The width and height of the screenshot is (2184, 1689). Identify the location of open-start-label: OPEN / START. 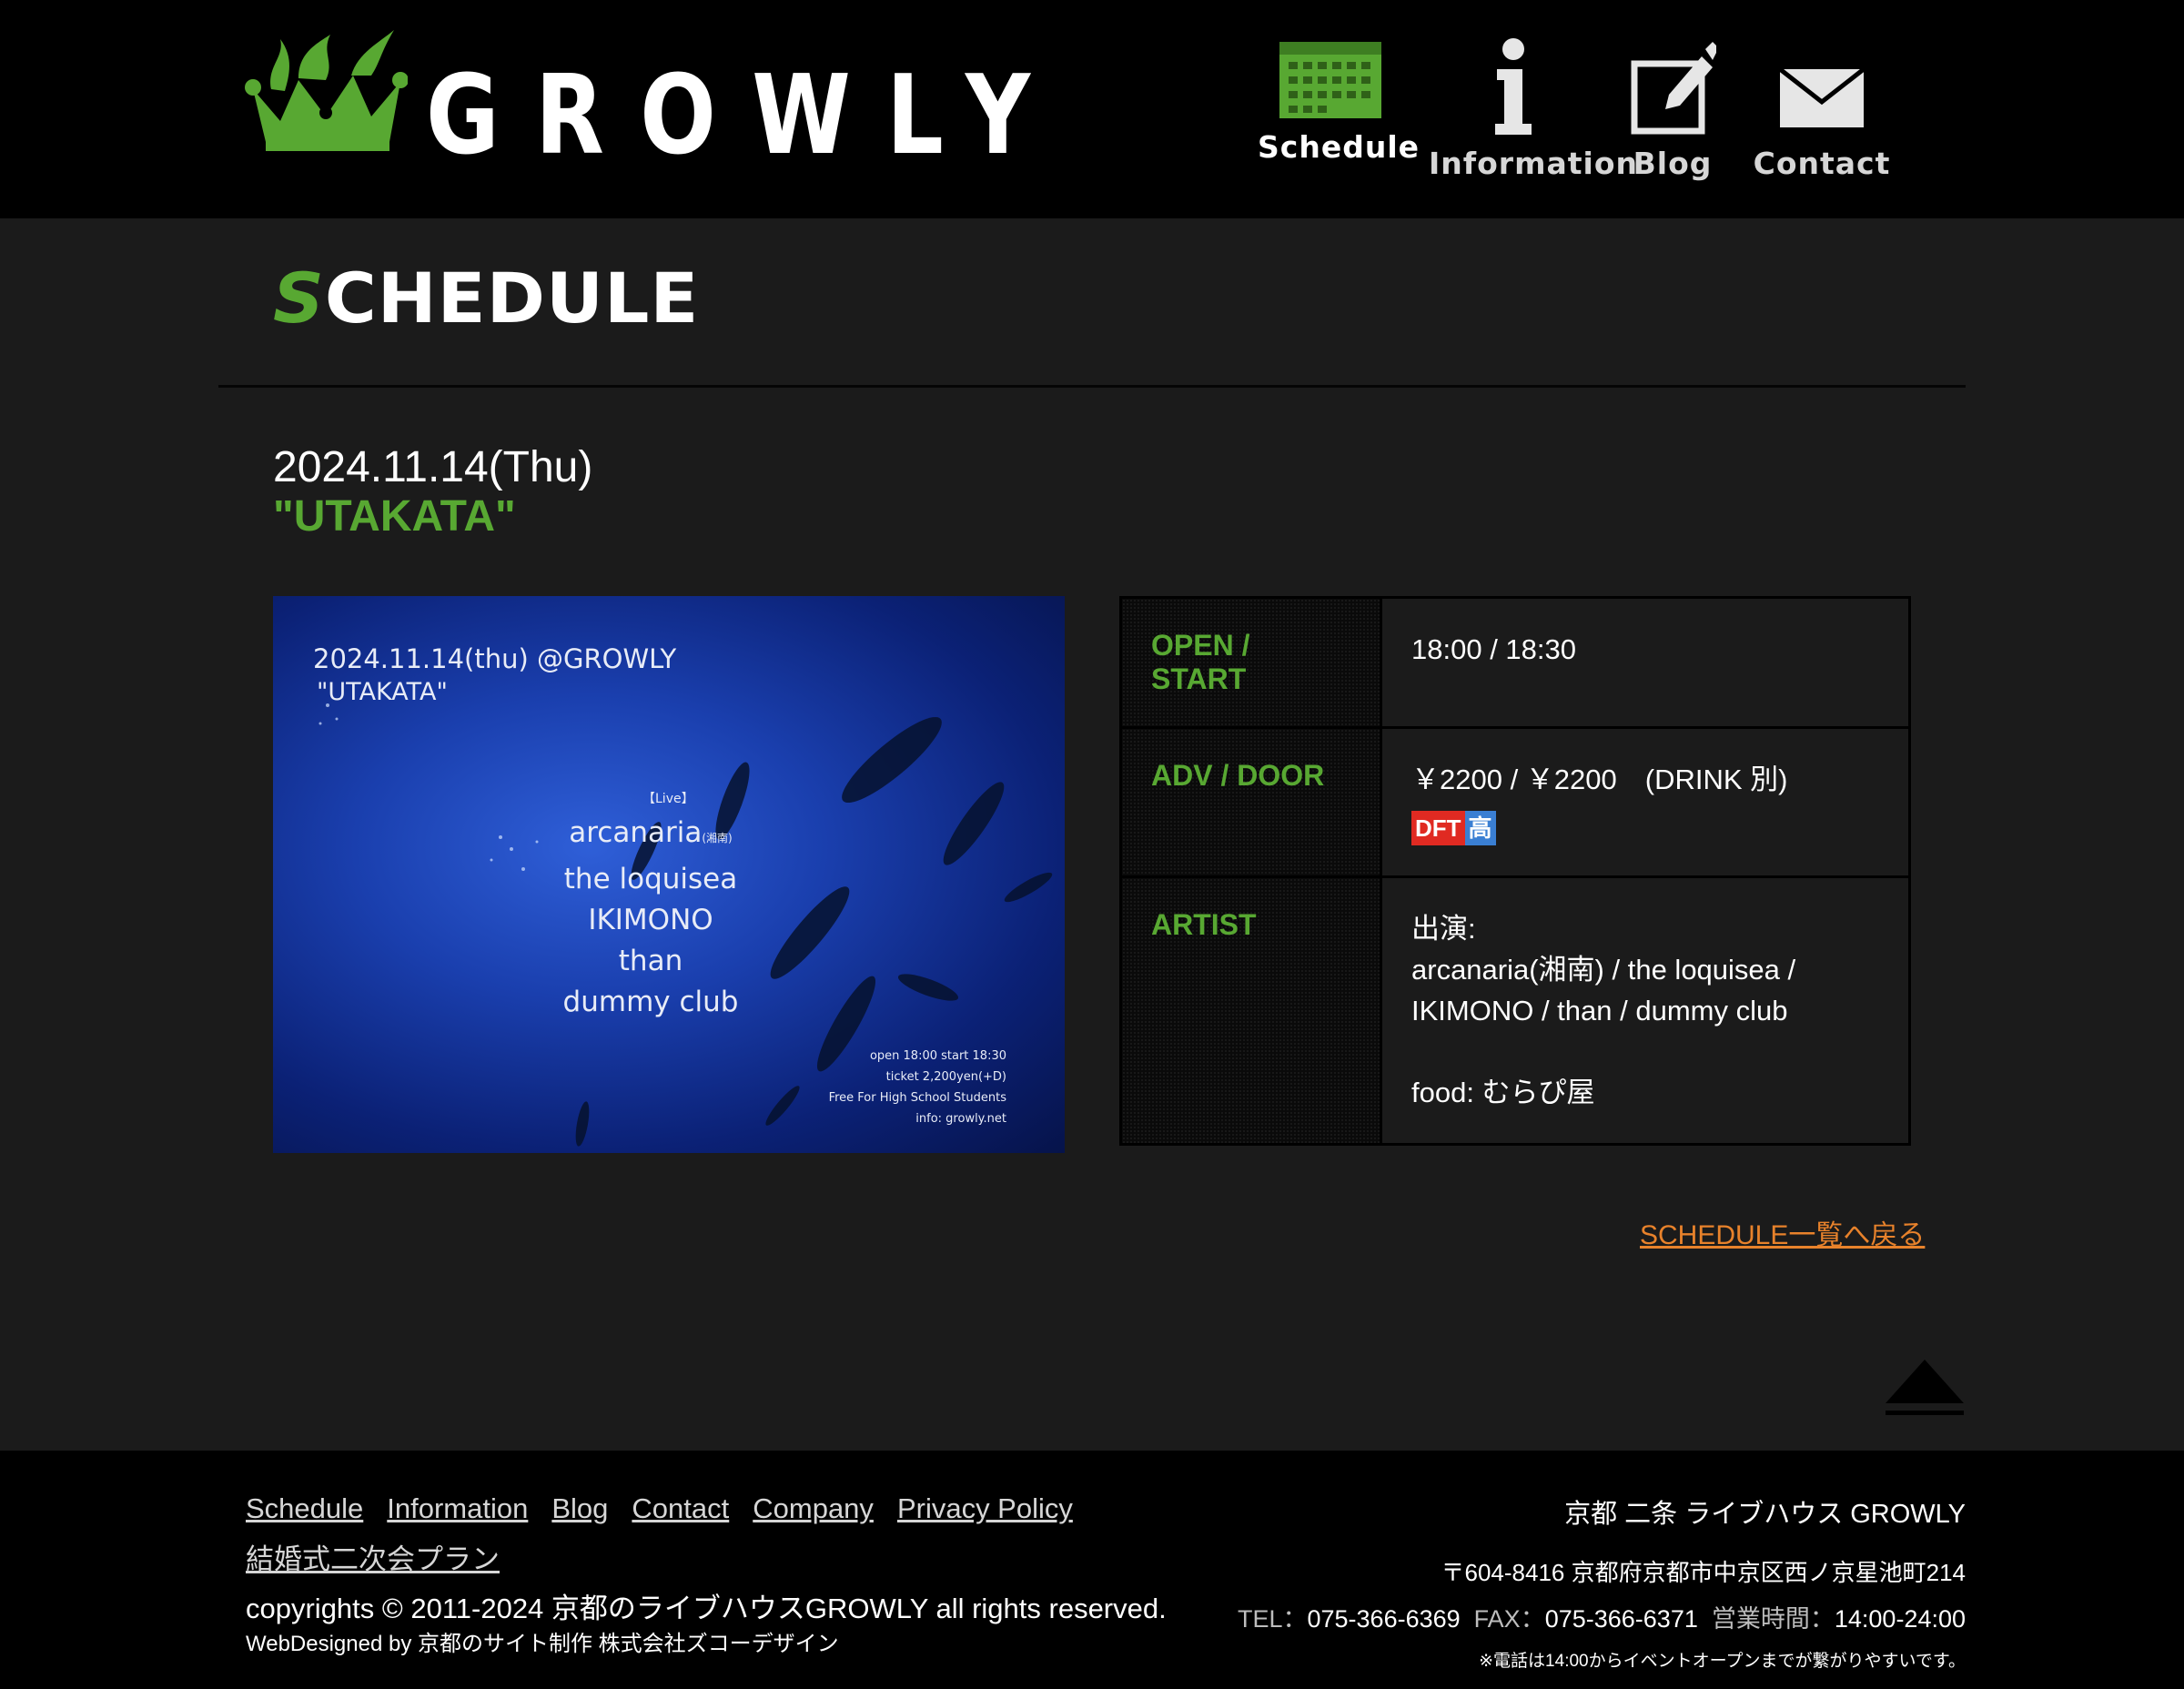
(1251, 662).